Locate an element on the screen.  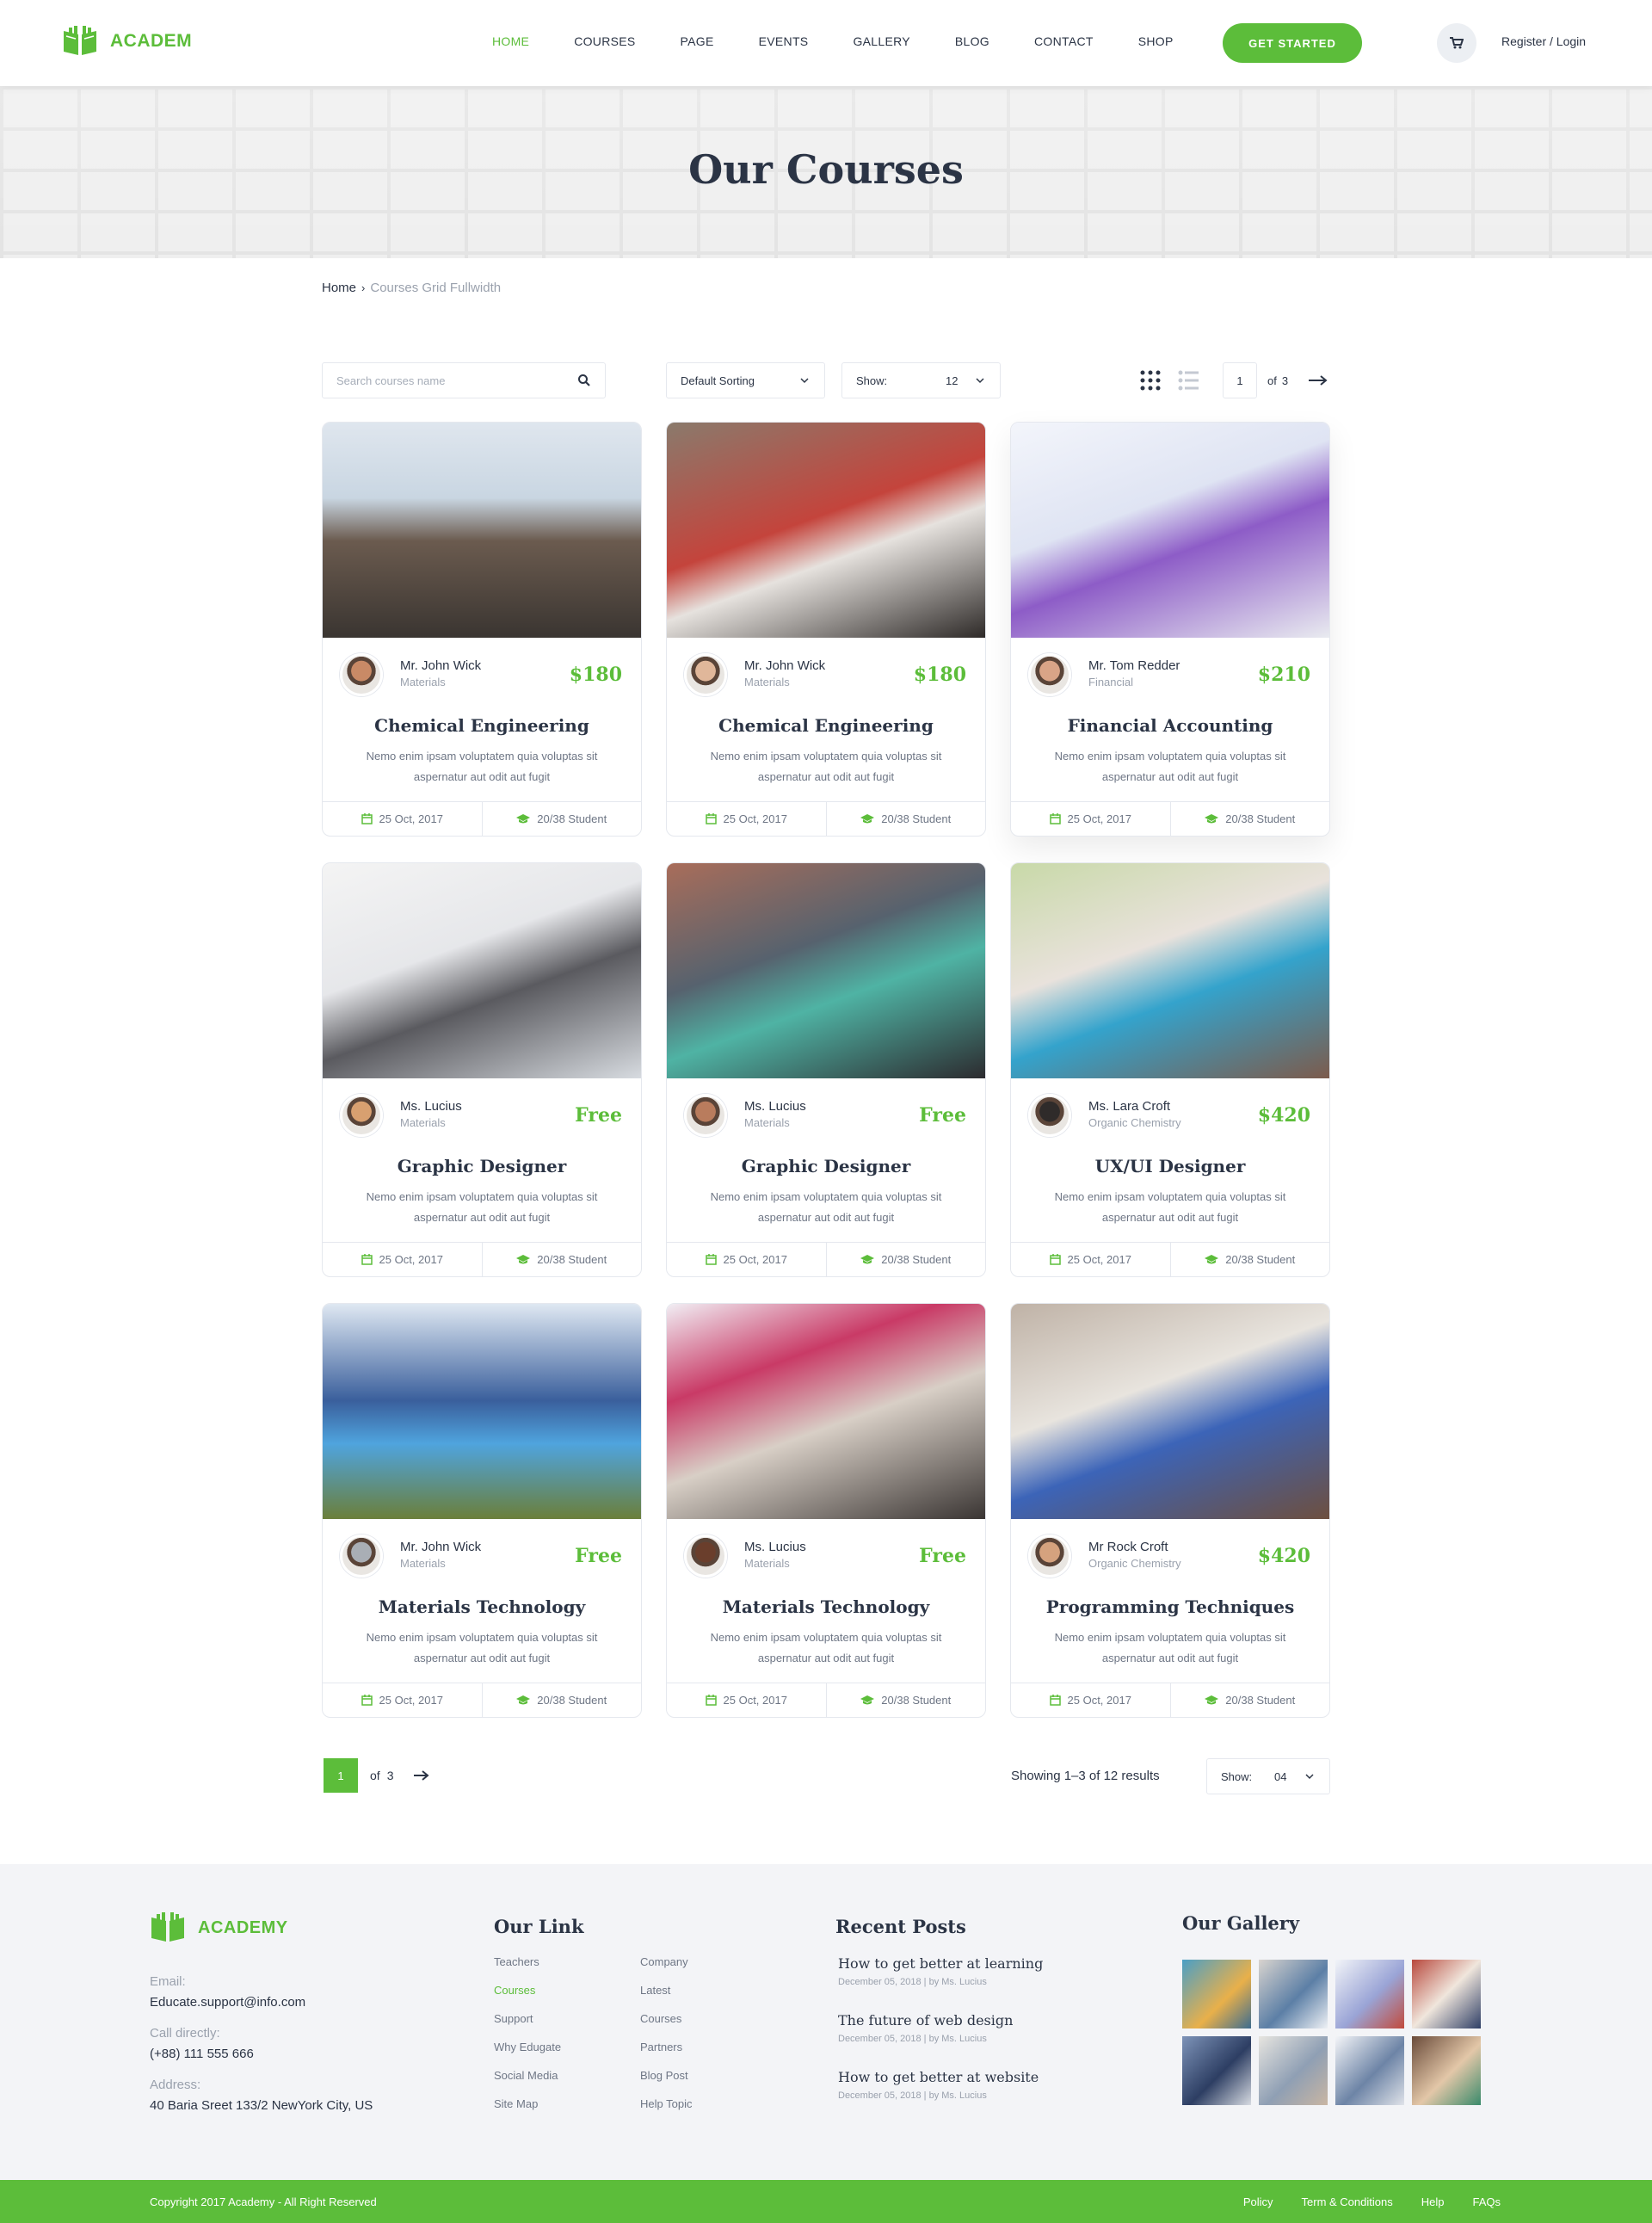
teacher-name: Ms. Lara Croft is located at coordinates (1129, 1106).